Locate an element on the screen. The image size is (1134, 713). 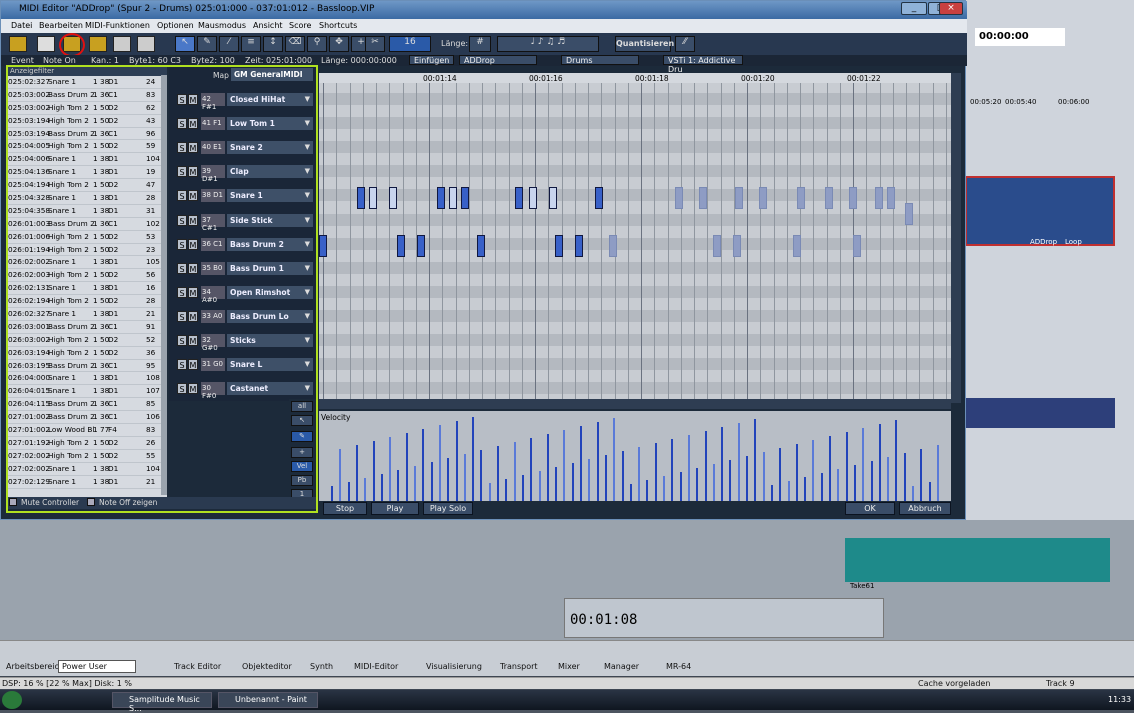
eraser-tool: ⌫ is located at coordinates (295, 44).